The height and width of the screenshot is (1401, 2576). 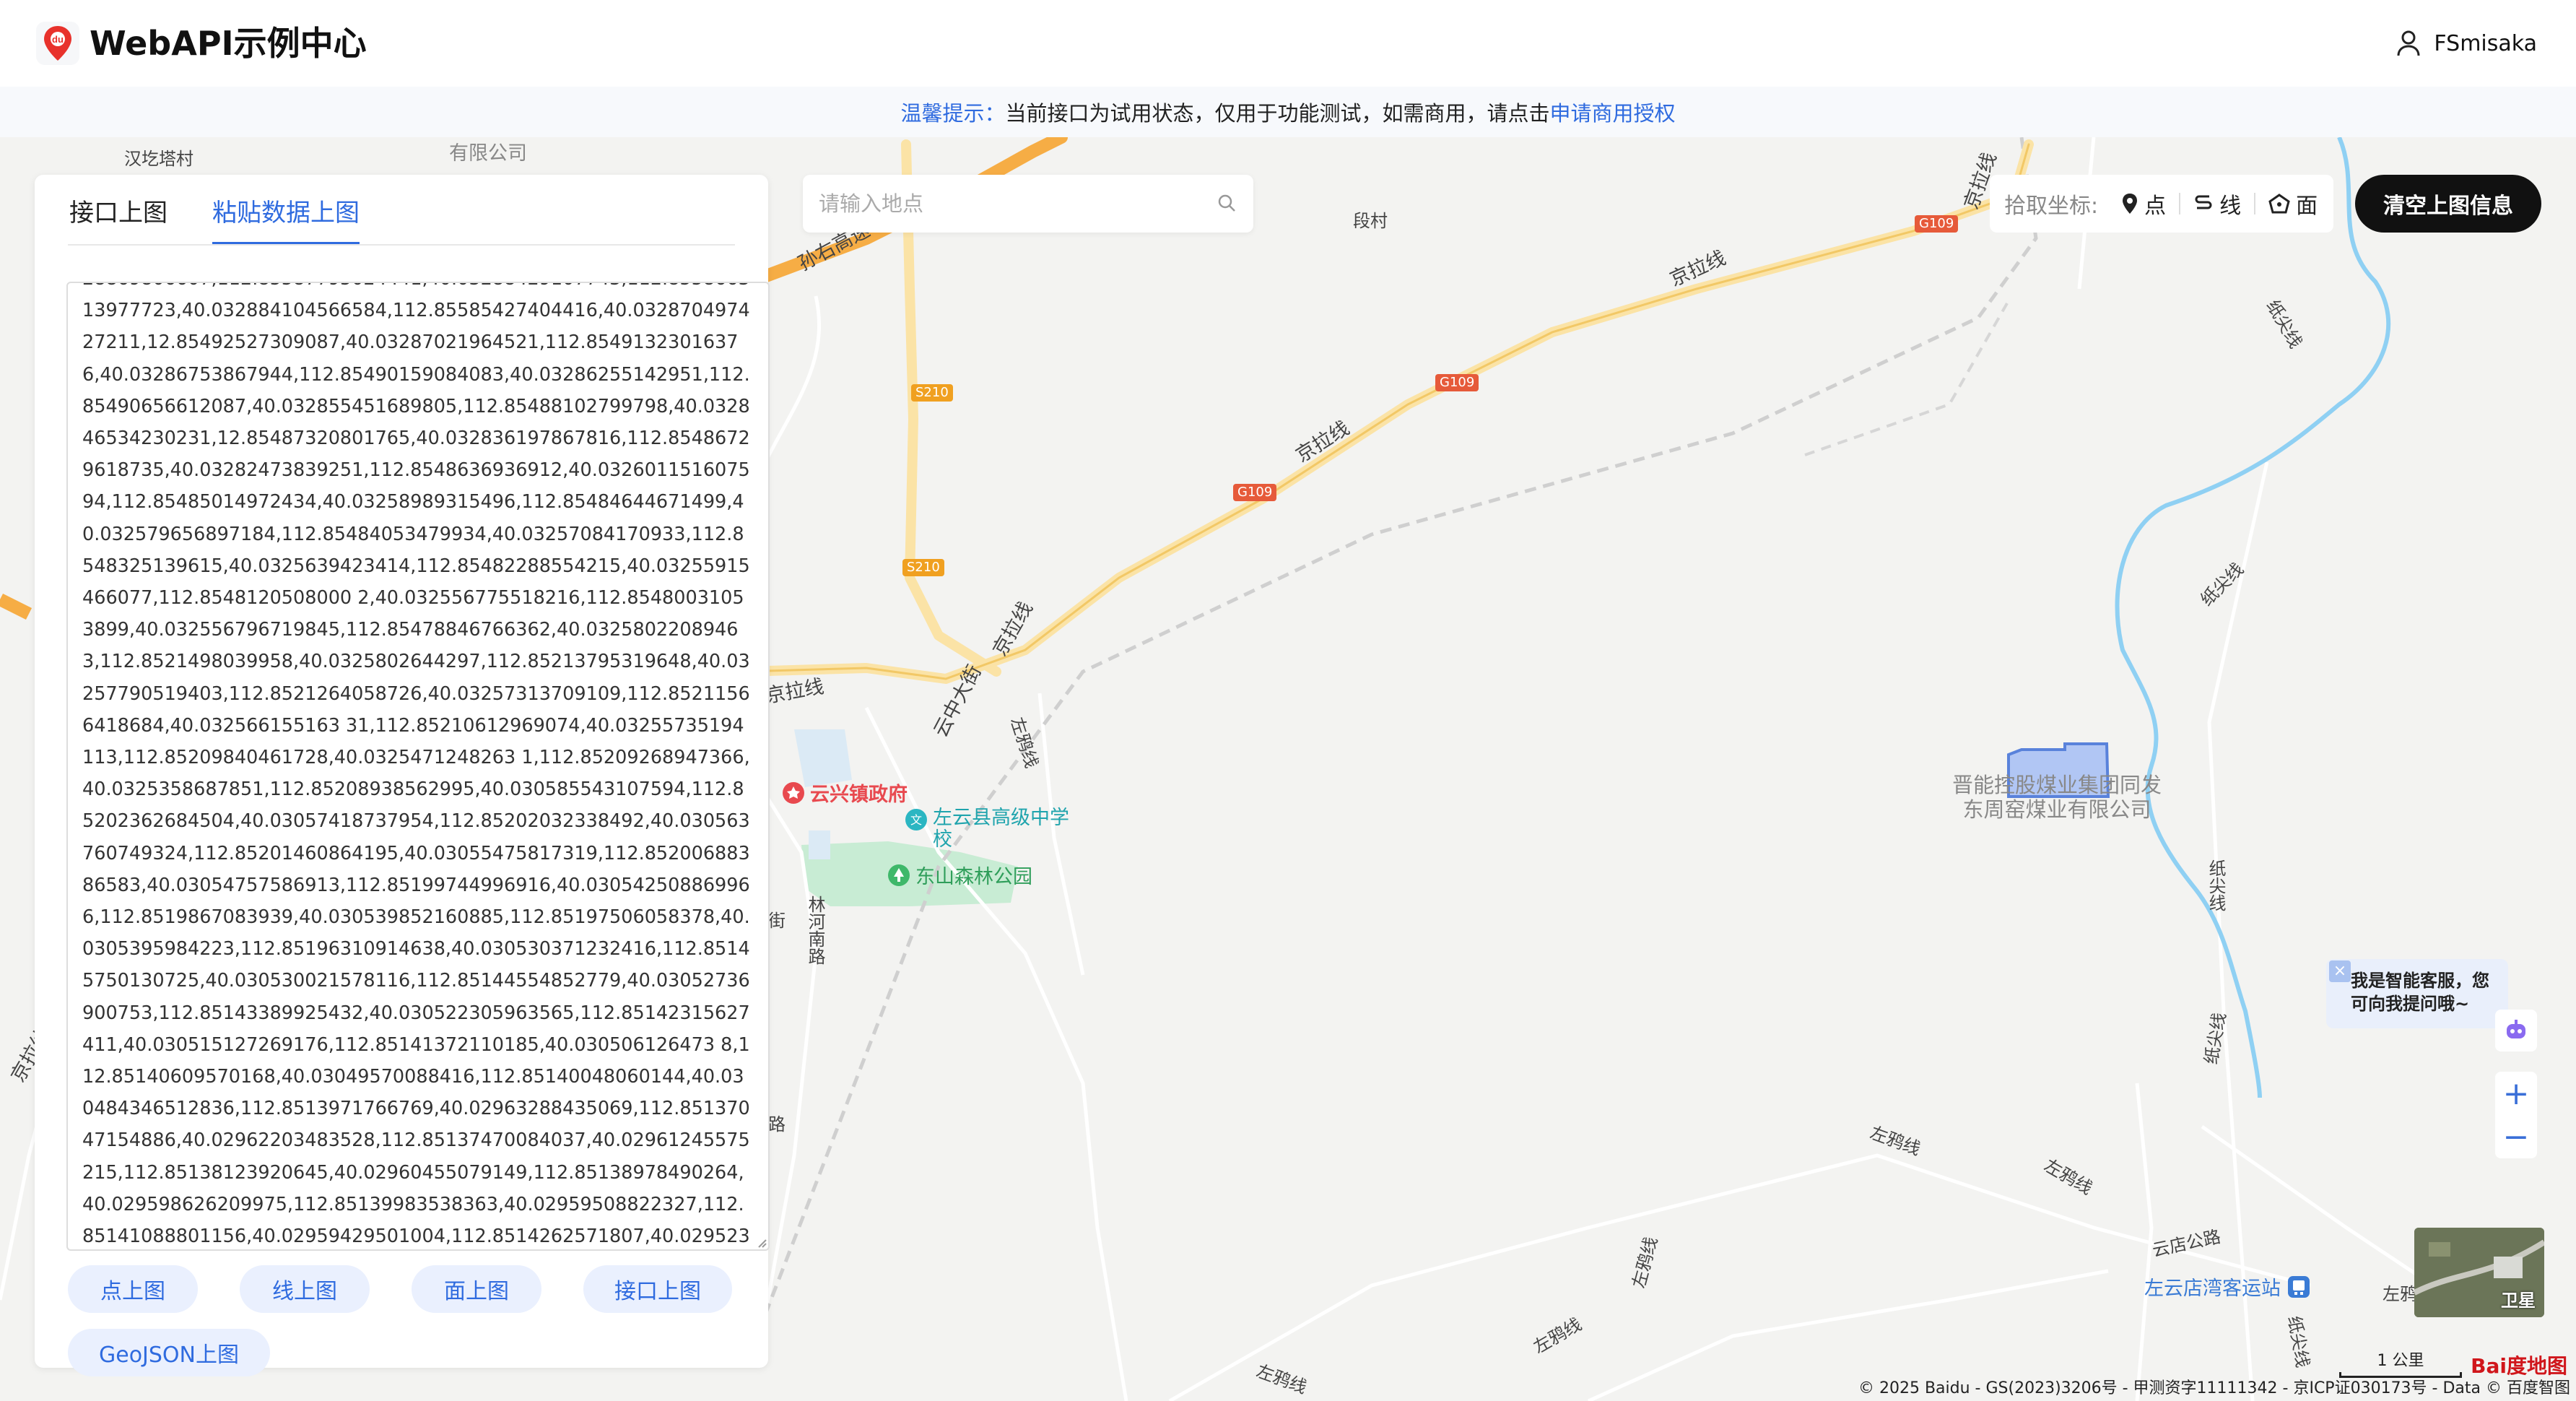 I want to click on polyline-icon, so click(x=2203, y=202).